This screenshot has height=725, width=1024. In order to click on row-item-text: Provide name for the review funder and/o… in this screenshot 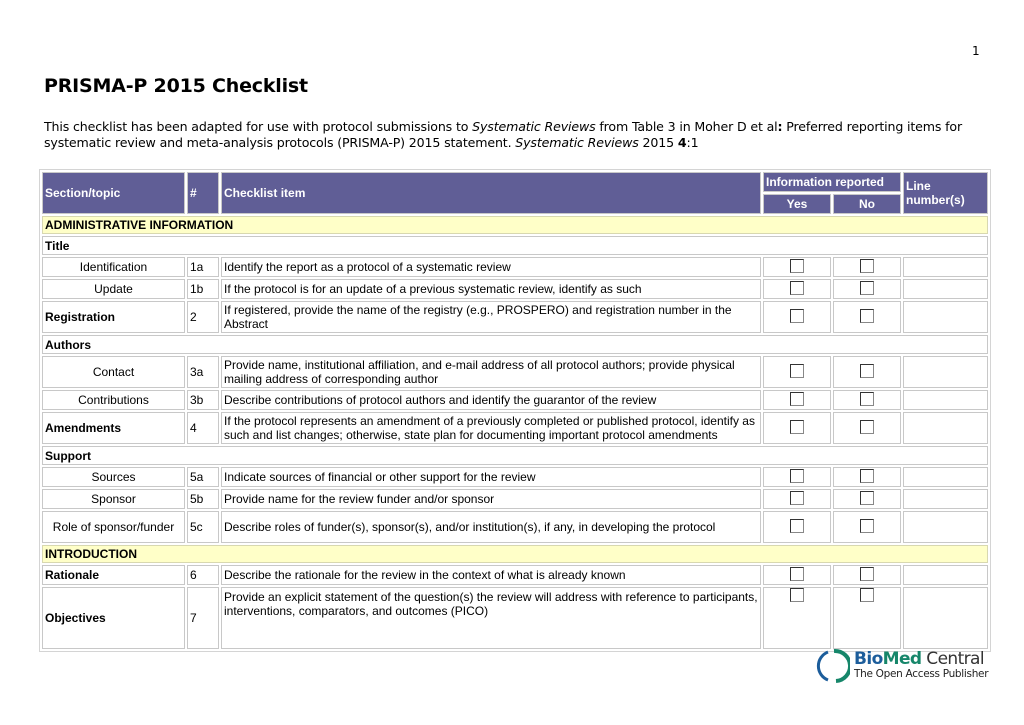, I will do `click(491, 499)`.